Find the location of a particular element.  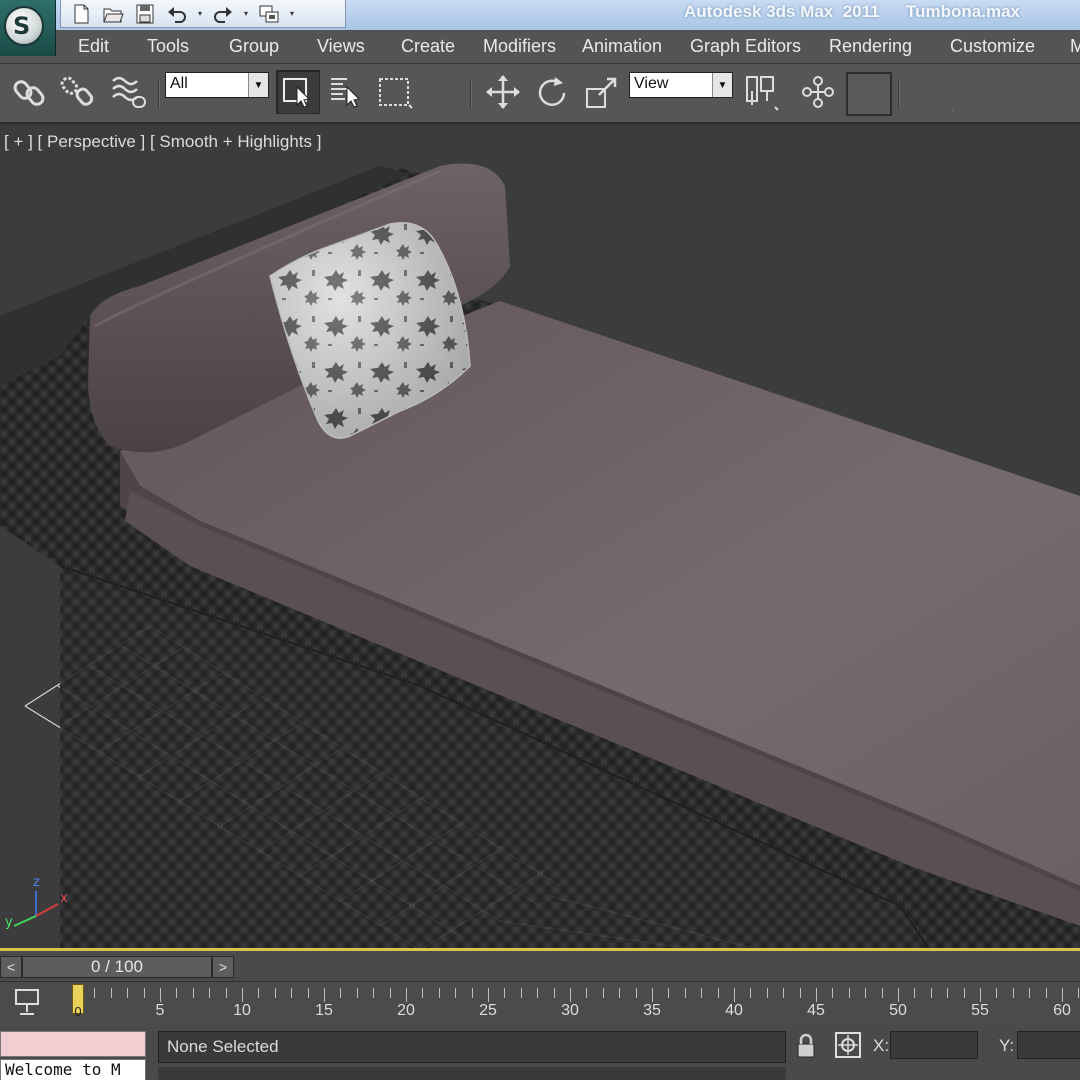

app-title: Autodesk 3ds Max 2011 is located at coordinates (782, 11).